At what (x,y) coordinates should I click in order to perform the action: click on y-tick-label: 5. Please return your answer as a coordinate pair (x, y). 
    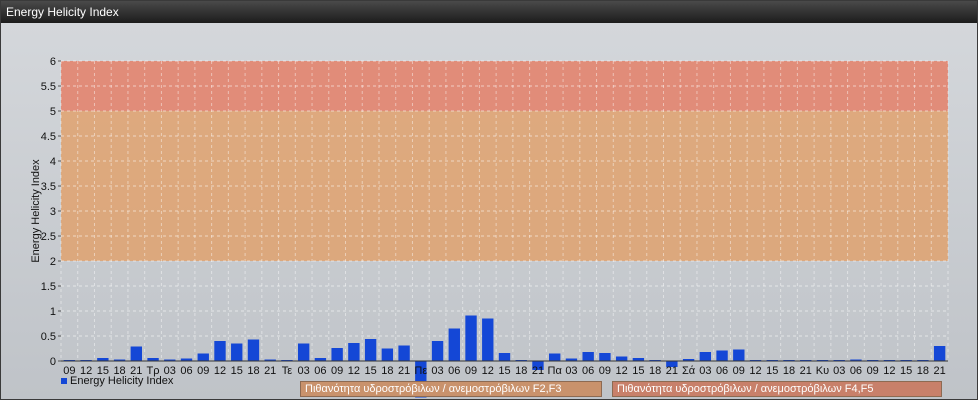
    Looking at the image, I should click on (53, 112).